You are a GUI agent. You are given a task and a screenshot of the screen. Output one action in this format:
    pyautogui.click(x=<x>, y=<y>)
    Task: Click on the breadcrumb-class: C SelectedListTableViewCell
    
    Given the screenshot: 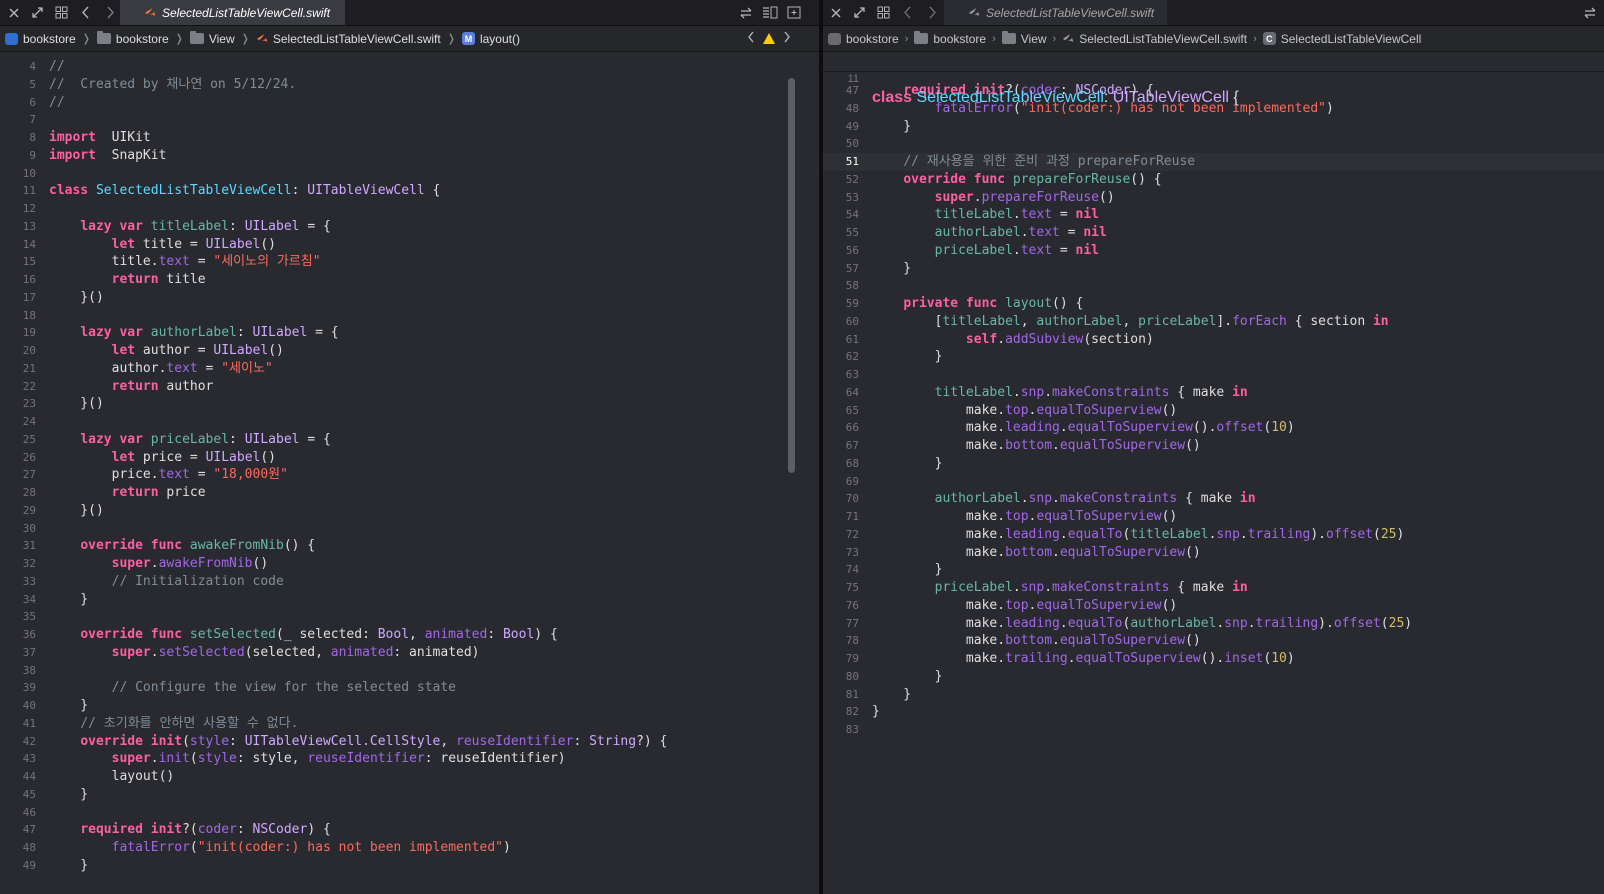 What is the action you would take?
    pyautogui.click(x=1341, y=39)
    